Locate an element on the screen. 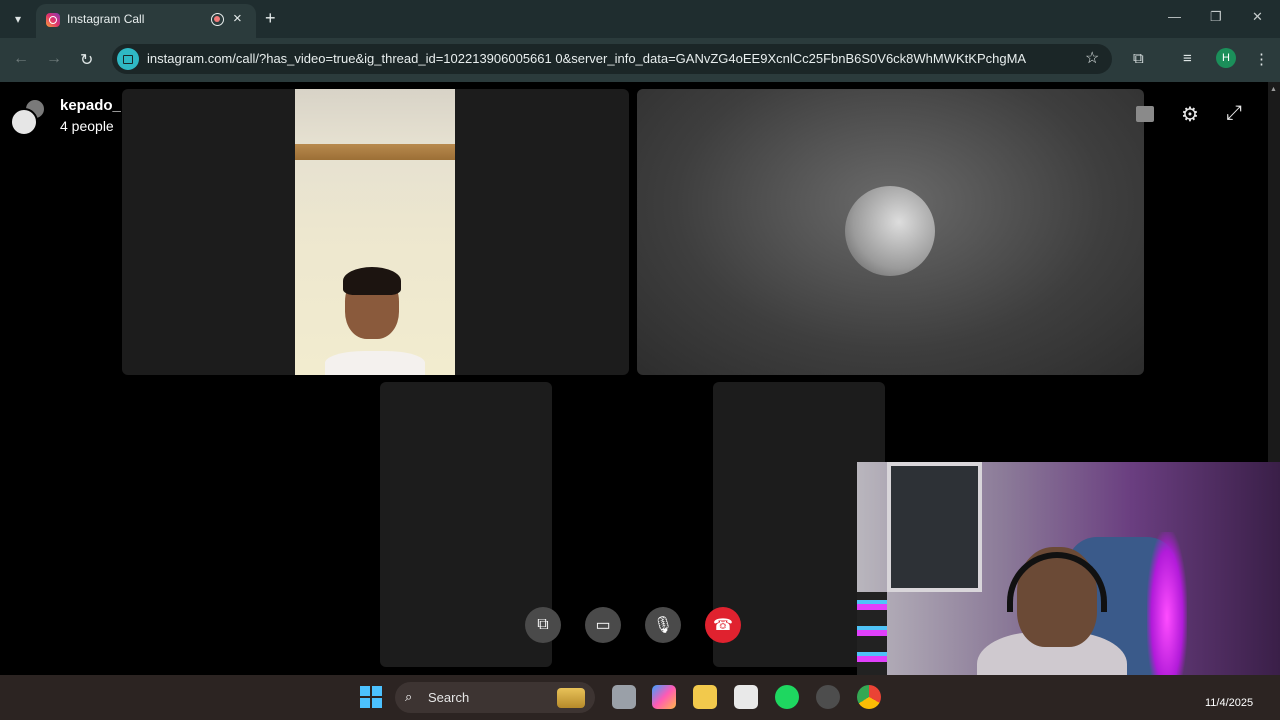  share-screen-button: ⧉ is located at coordinates (543, 625).